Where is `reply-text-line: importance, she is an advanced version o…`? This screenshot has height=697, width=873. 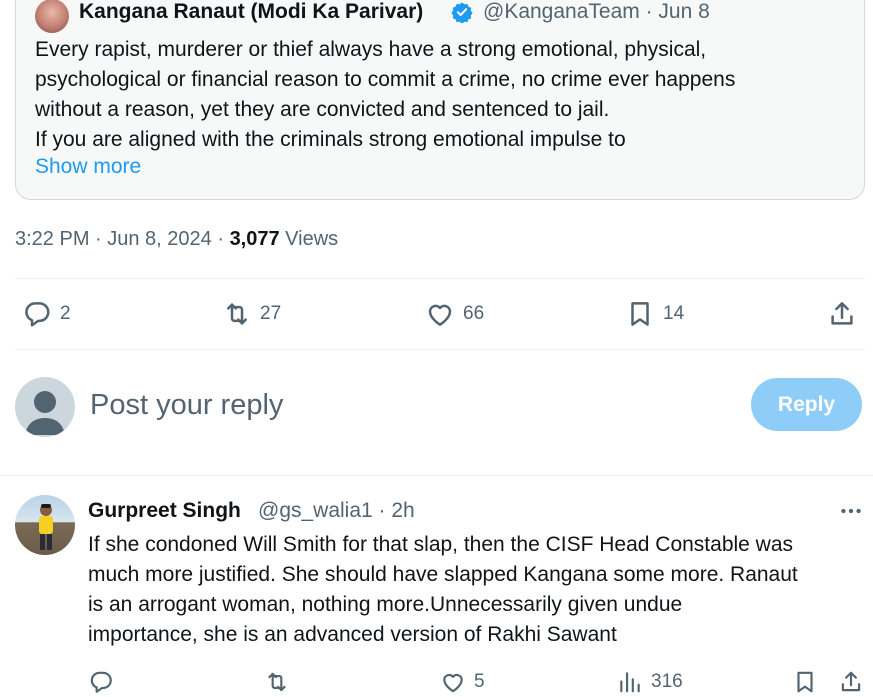
reply-text-line: importance, she is an advanced version o… is located at coordinates (352, 634).